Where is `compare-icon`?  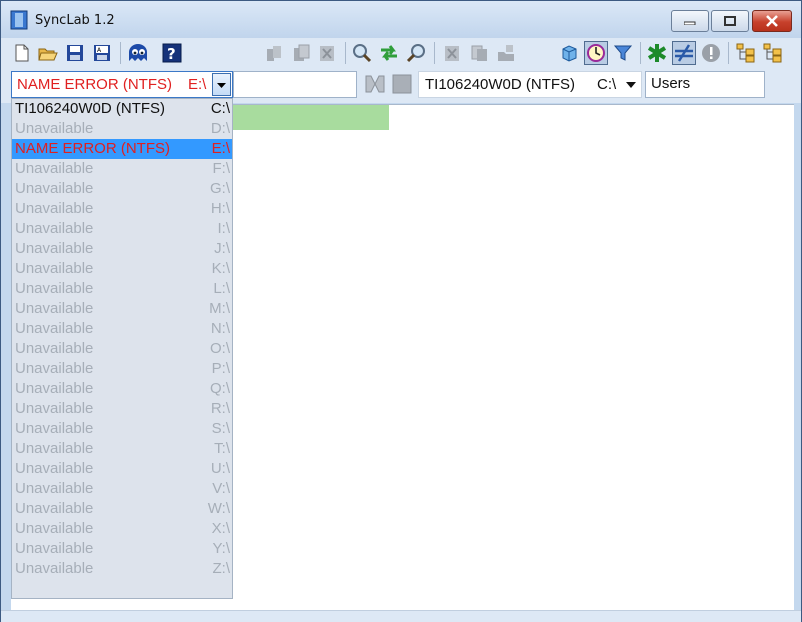 compare-icon is located at coordinates (375, 84).